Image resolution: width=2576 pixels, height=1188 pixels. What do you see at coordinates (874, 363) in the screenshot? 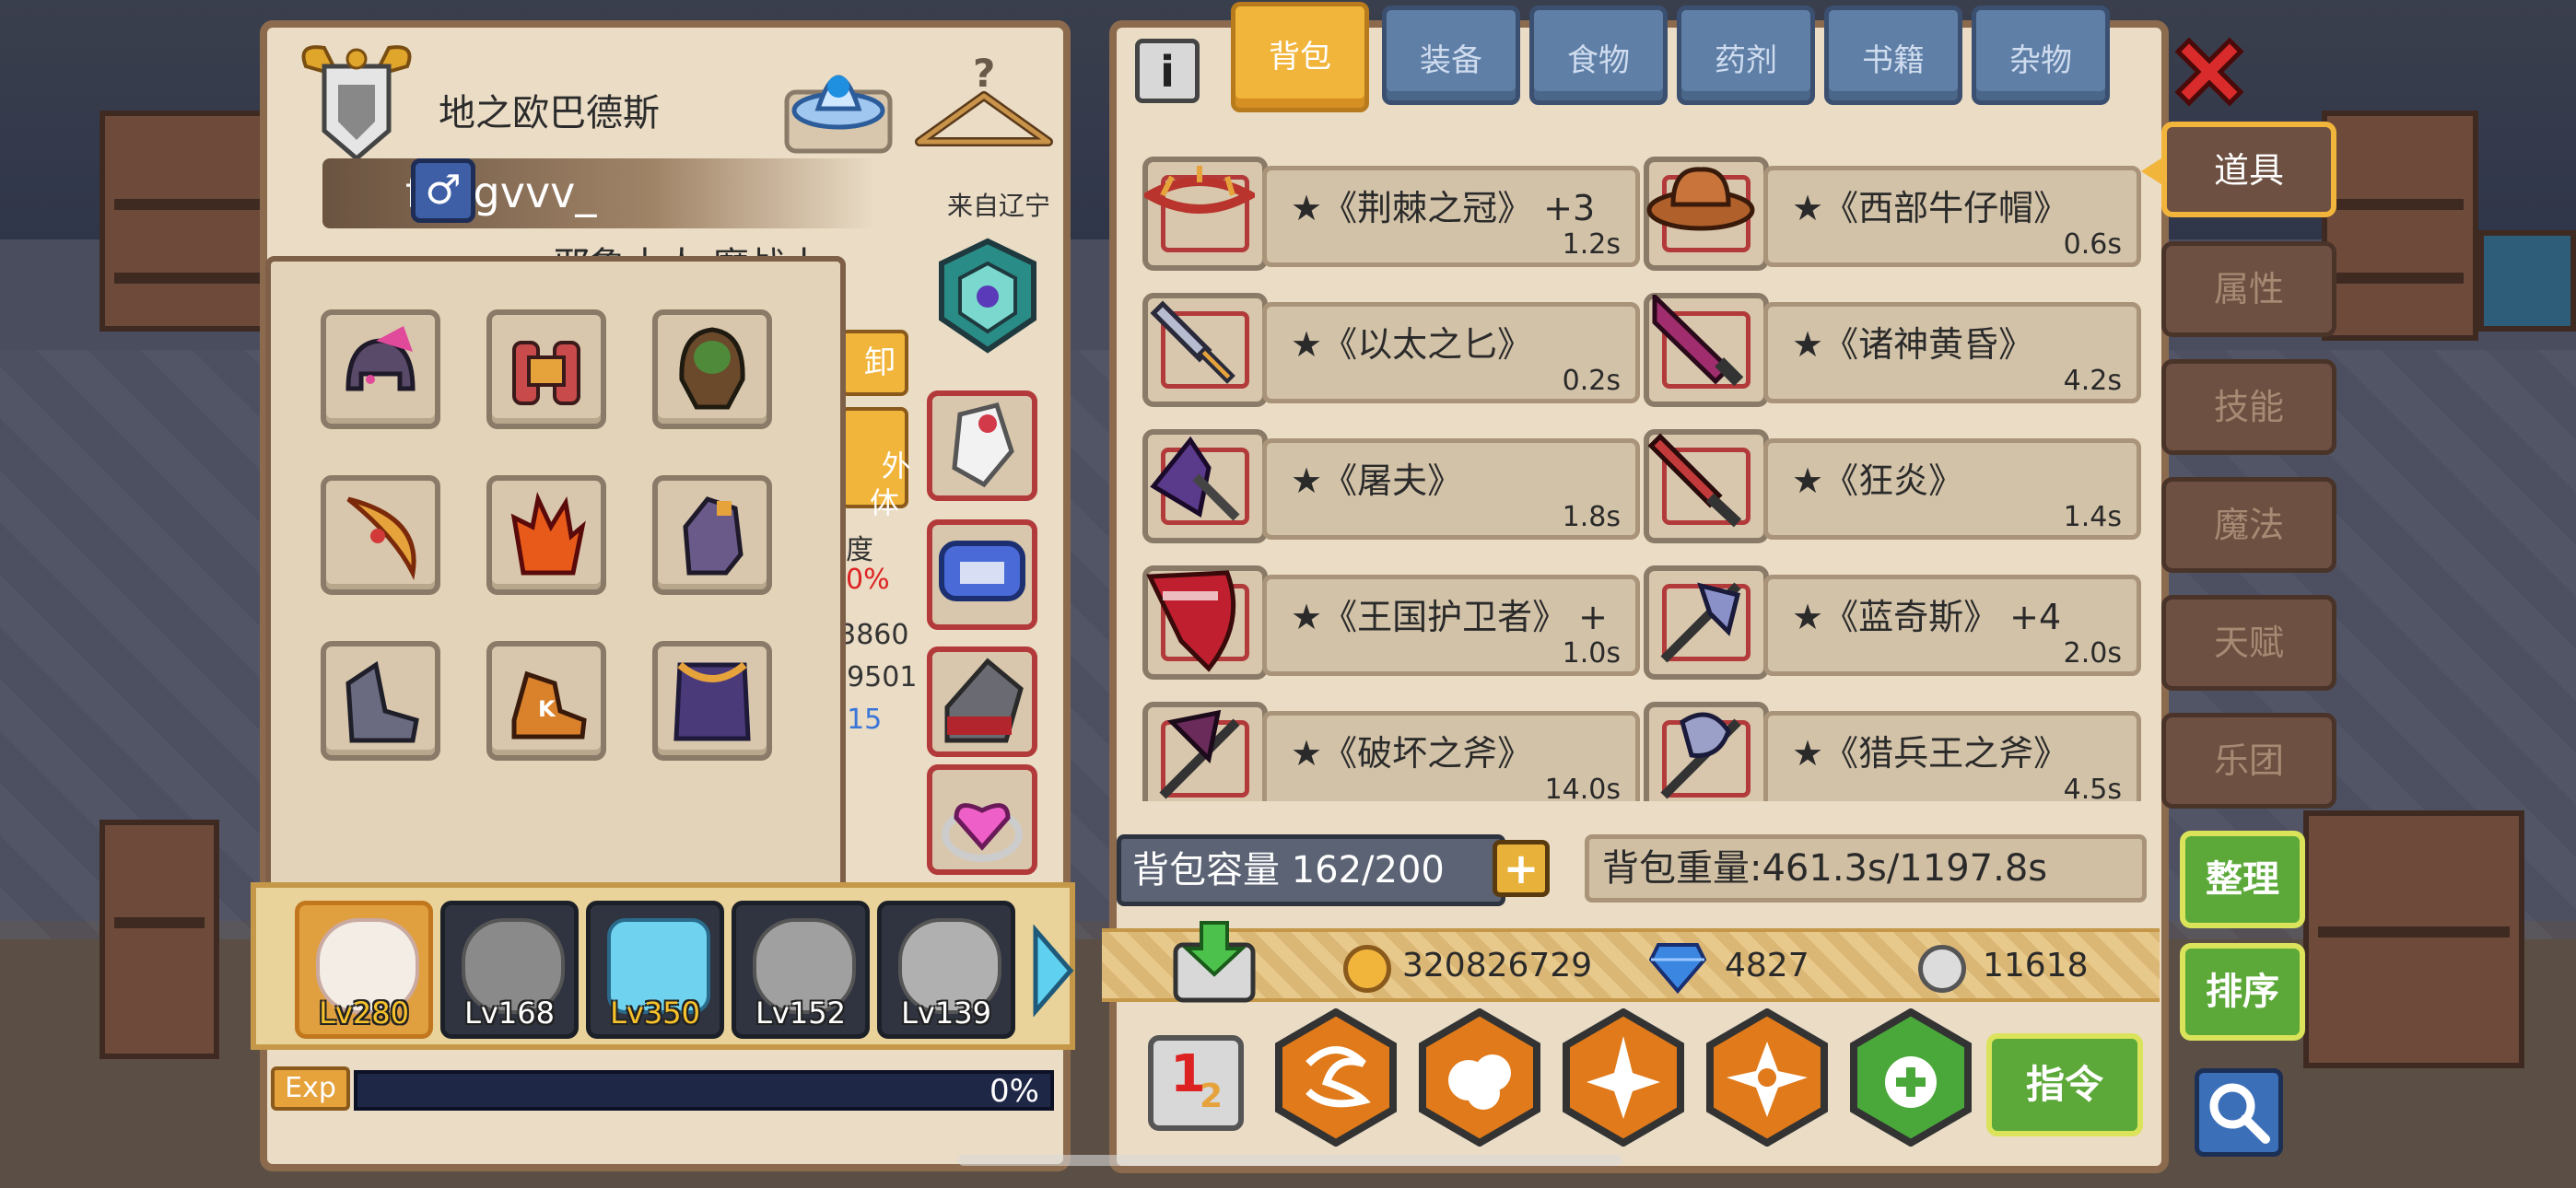
I see `unequip-button: 卸` at bounding box center [874, 363].